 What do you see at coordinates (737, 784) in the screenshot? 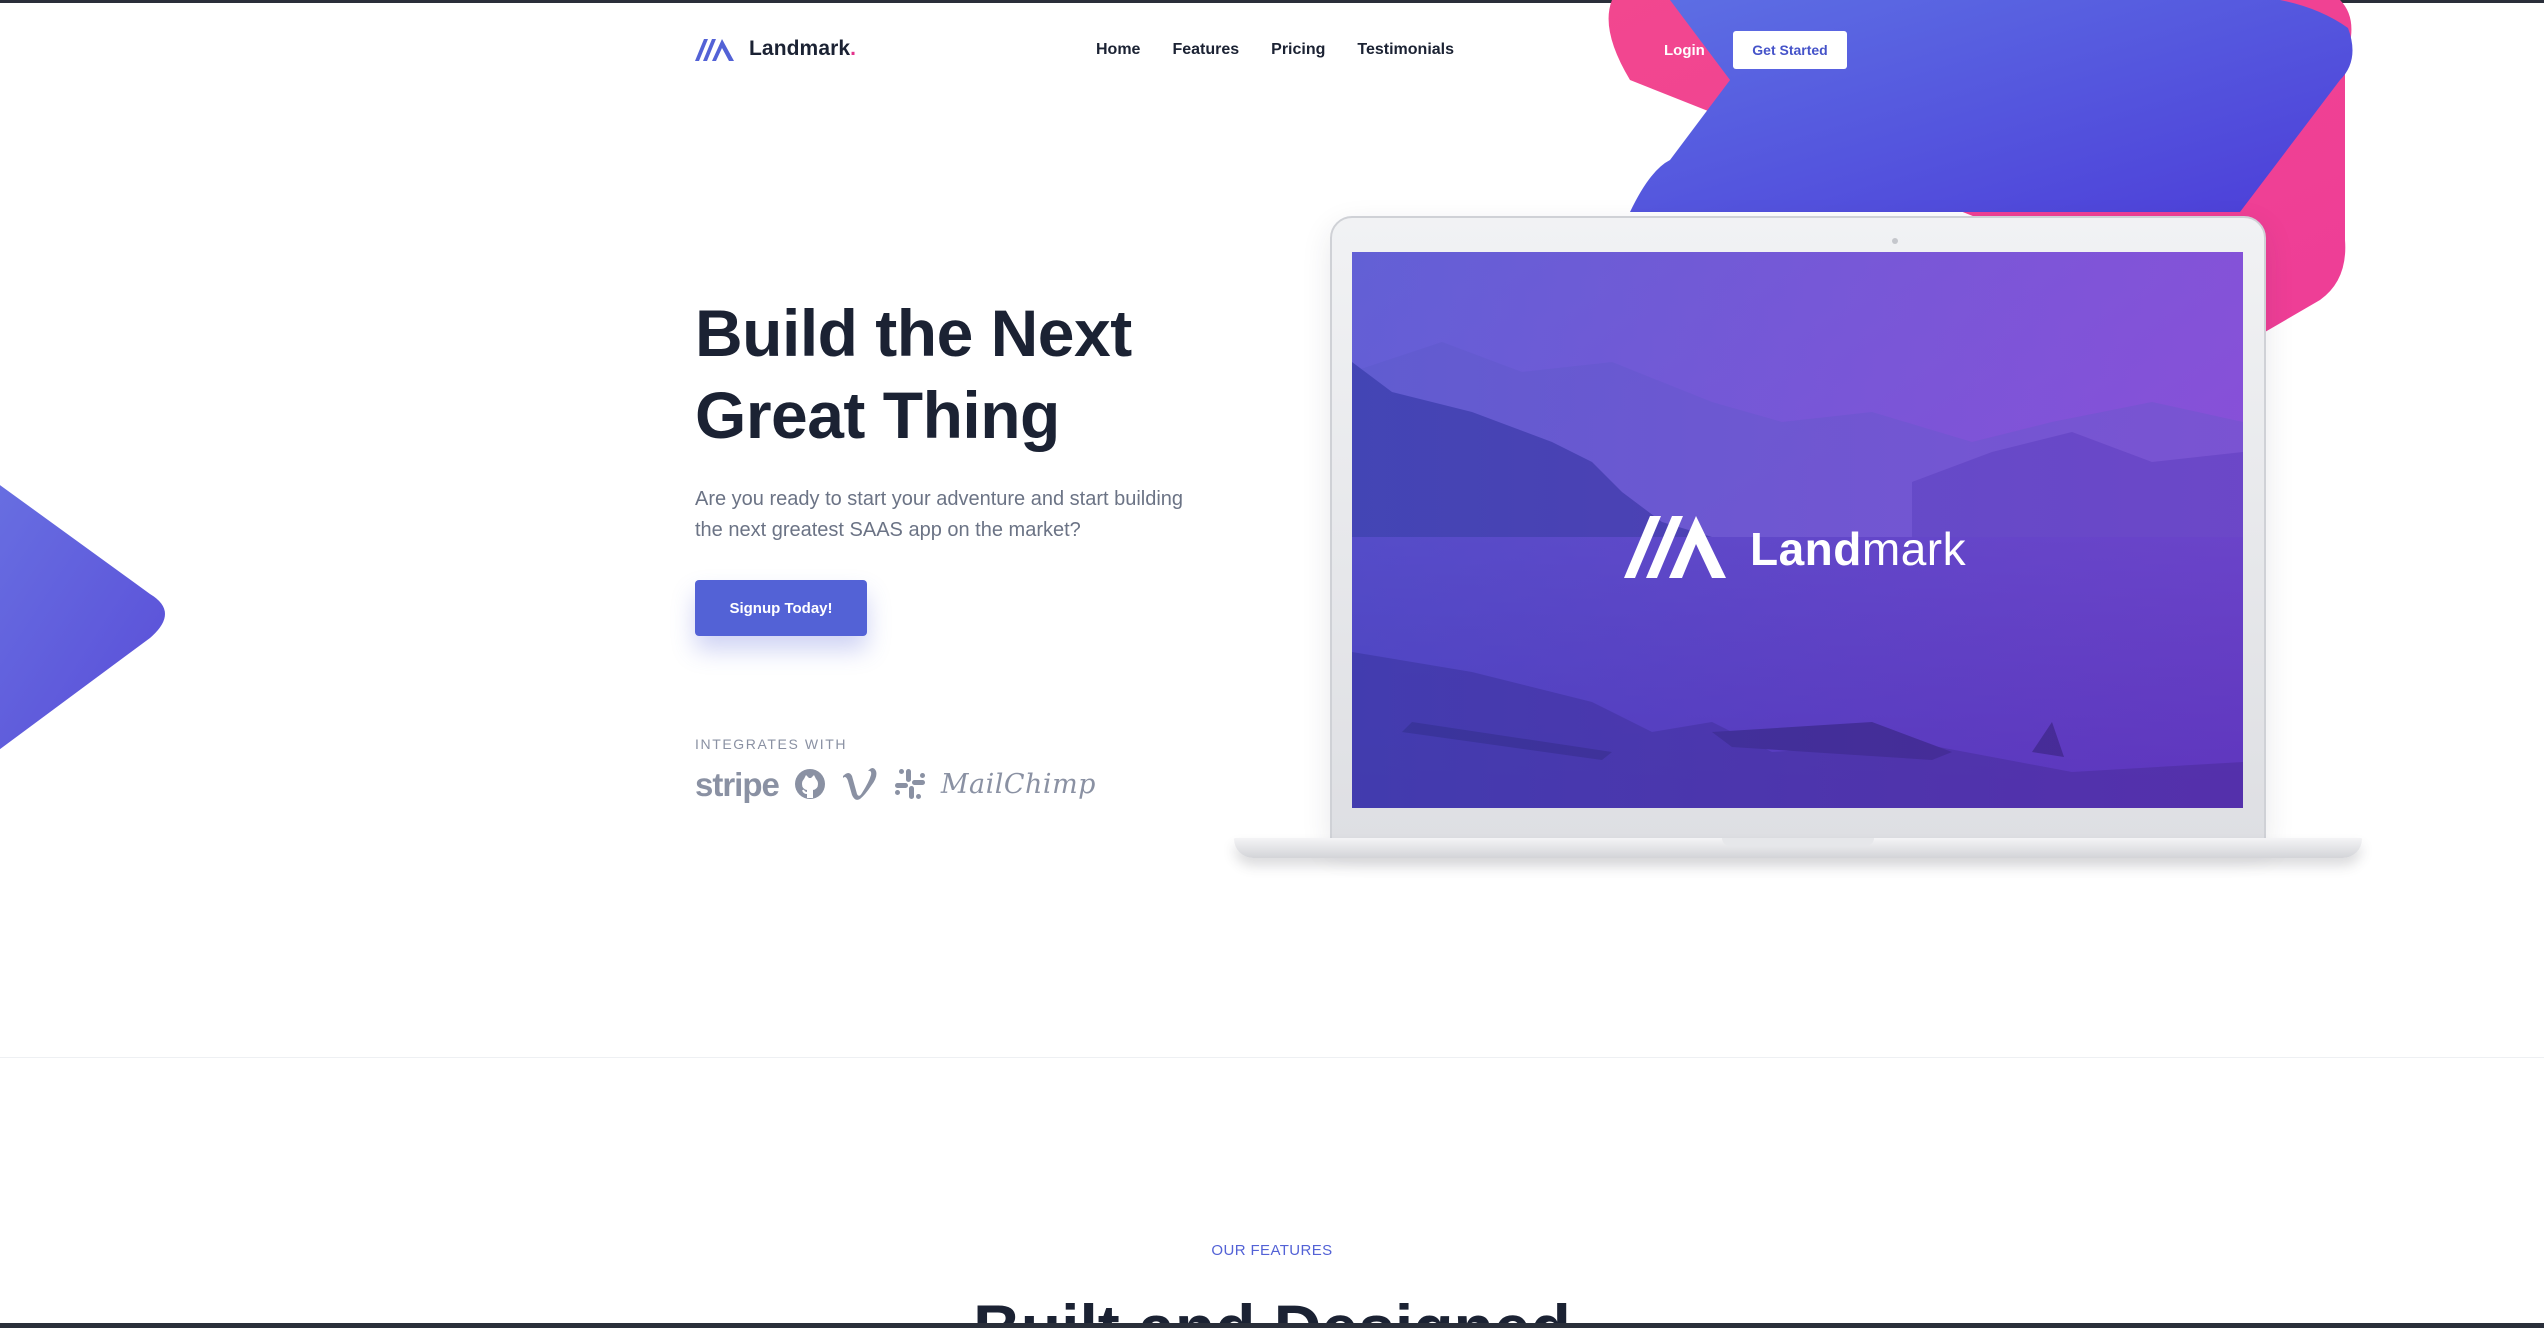
I see `stripe-logo: stripe` at bounding box center [737, 784].